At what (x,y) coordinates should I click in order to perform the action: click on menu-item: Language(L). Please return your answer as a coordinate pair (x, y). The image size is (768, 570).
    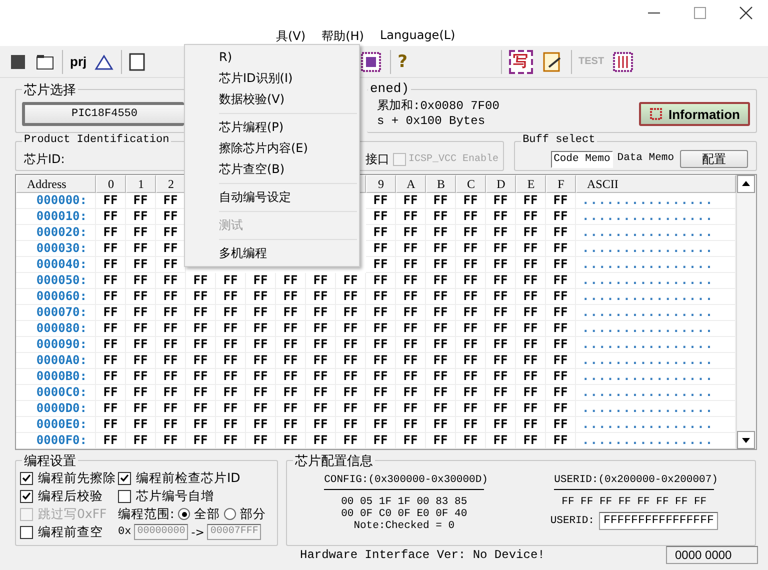
    Looking at the image, I should click on (418, 36).